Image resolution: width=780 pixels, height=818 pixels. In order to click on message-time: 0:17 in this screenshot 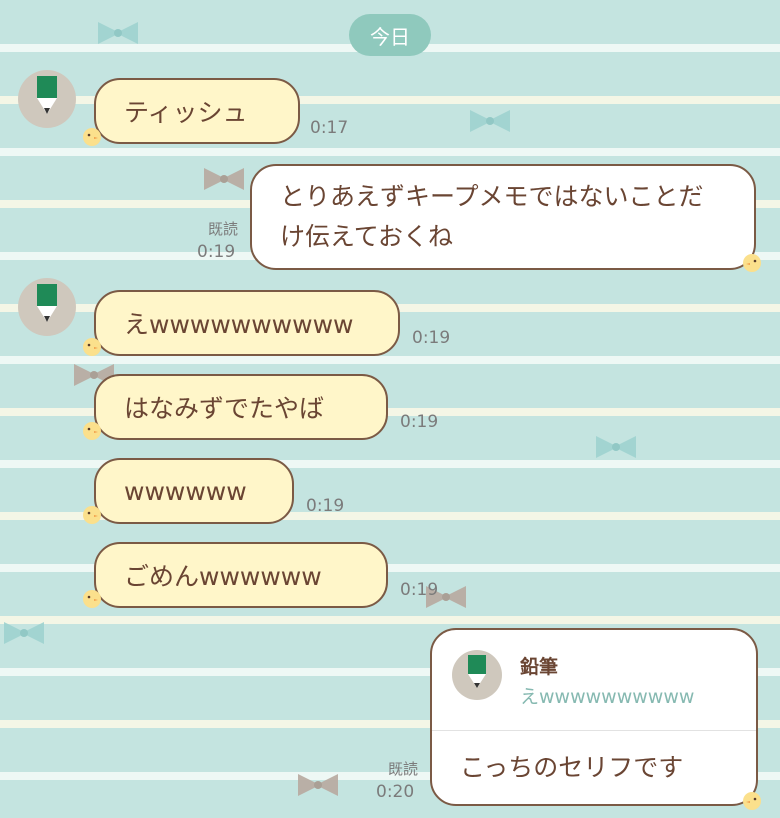, I will do `click(329, 128)`.